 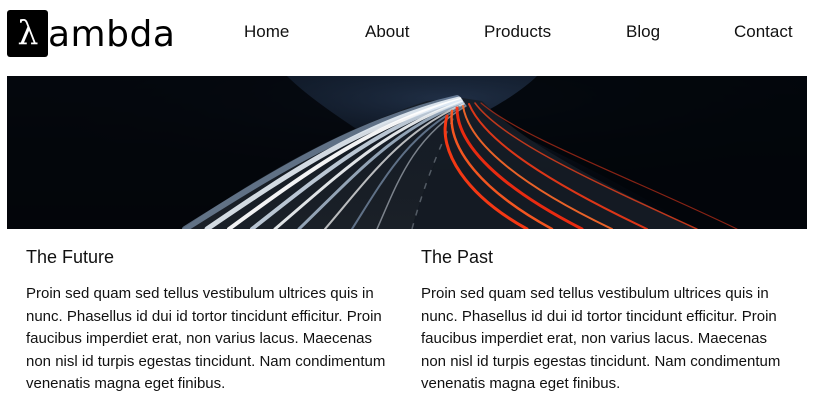 I want to click on section-title: The Past, so click(x=457, y=257).